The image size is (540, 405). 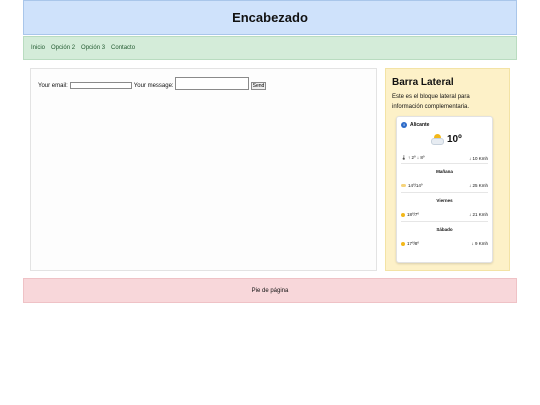 I want to click on day-row: 14º/14º ↓ 25 Kmh, so click(x=444, y=185).